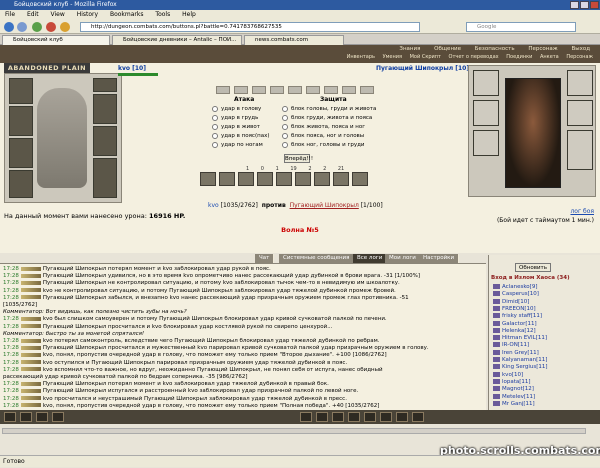 This screenshot has width=600, height=468. I want to click on menu-edit: Edit, so click(33, 14).